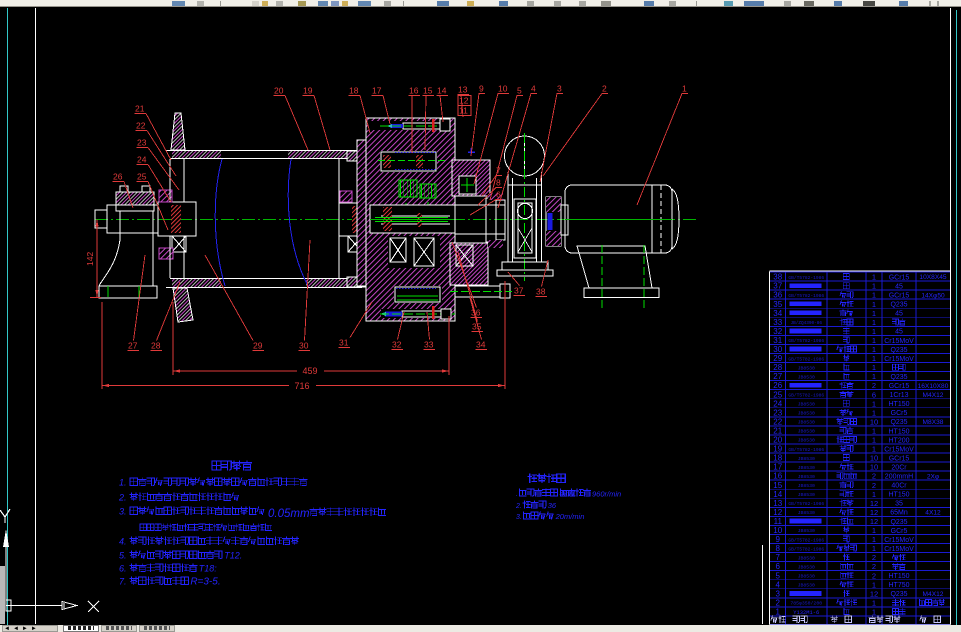 This screenshot has width=961, height=632. Describe the element at coordinates (898, 585) in the screenshot. I see `svg-text: HT750` at that location.